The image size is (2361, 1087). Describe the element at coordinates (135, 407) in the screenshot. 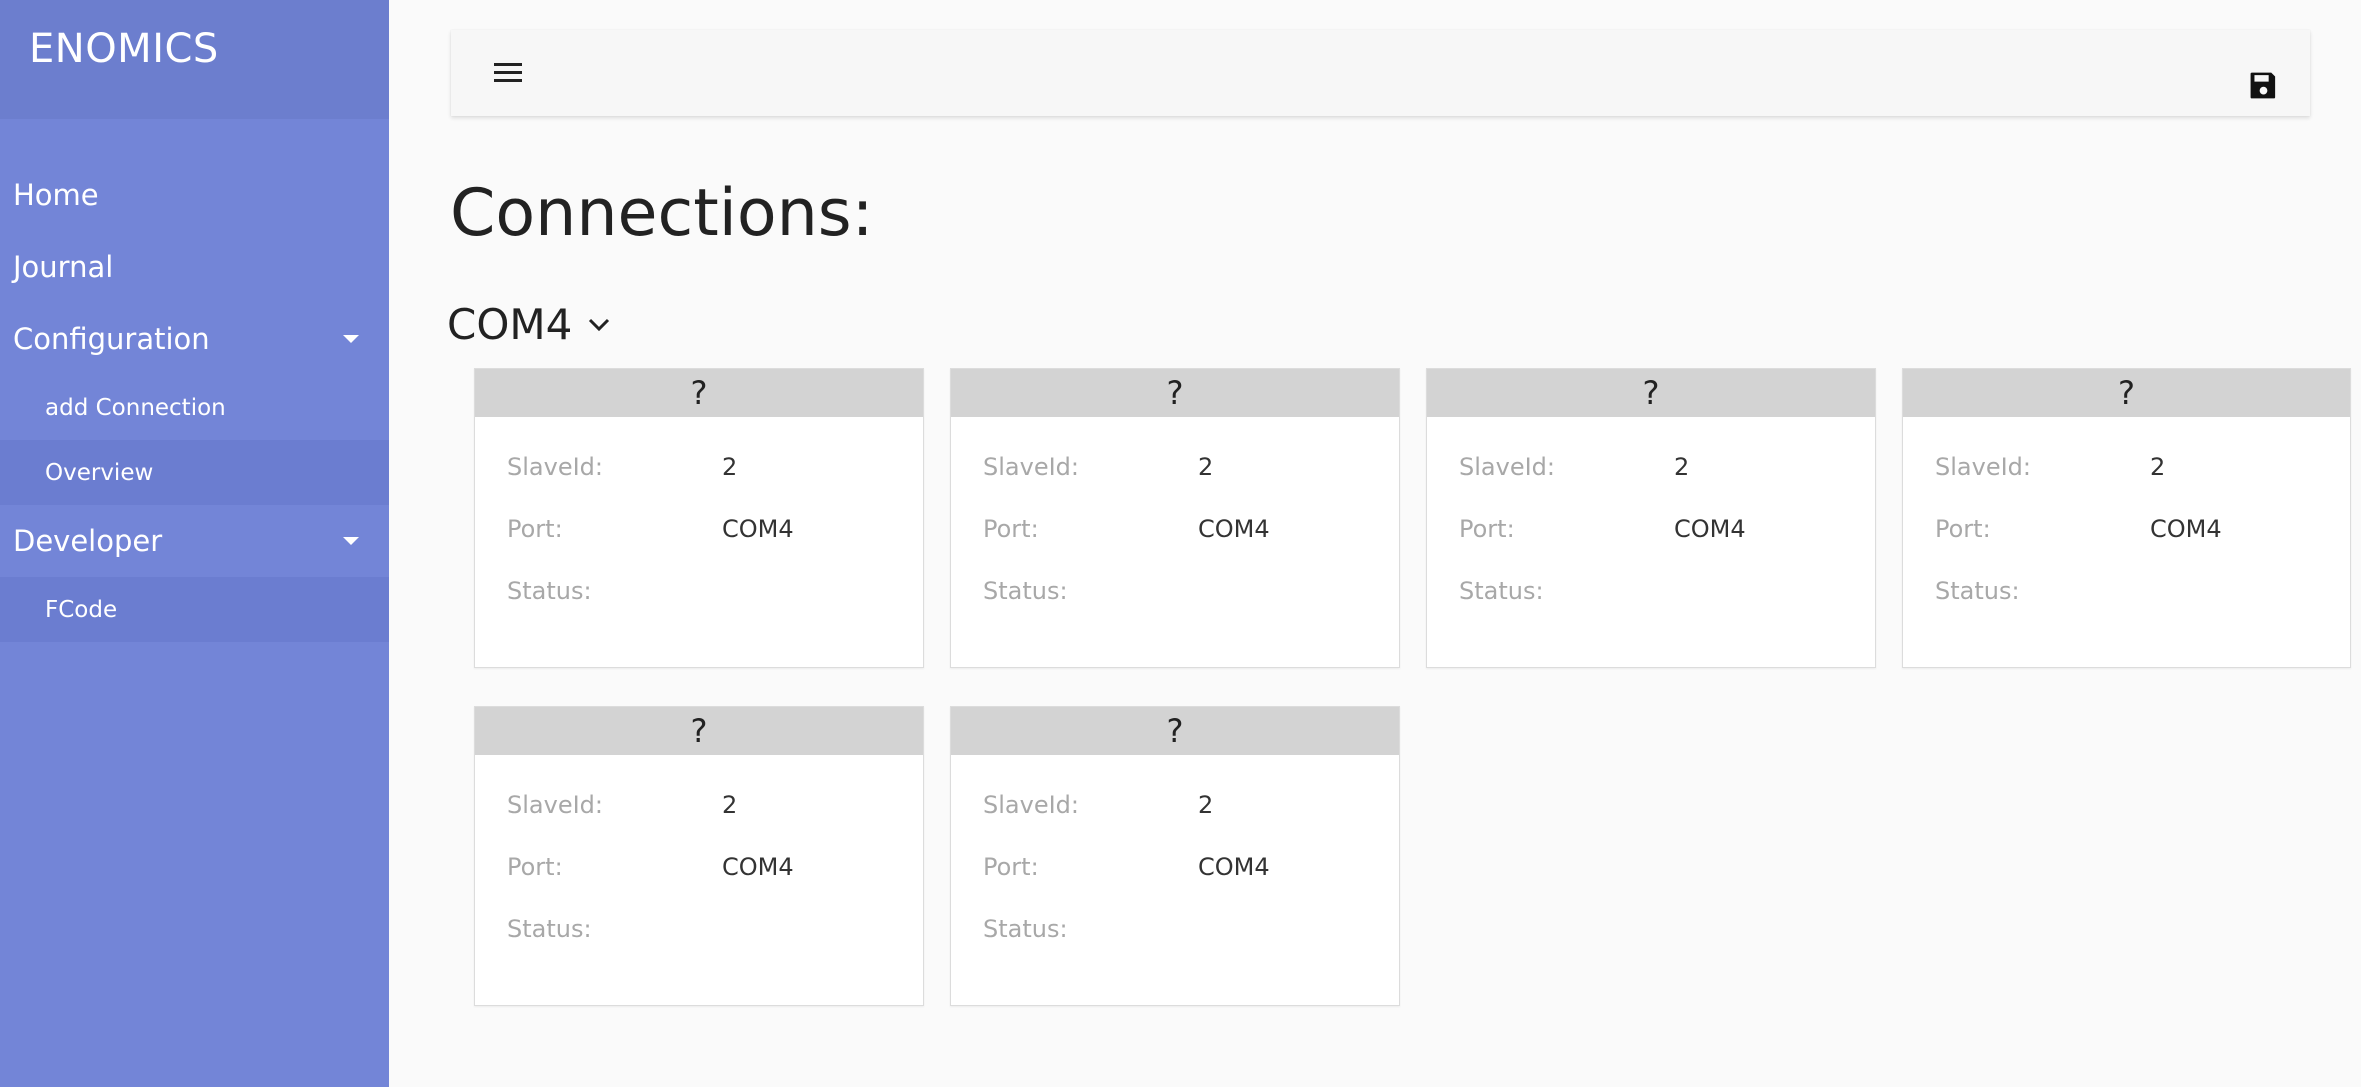

I see `sidebar-subitem-label: add Connection` at that location.